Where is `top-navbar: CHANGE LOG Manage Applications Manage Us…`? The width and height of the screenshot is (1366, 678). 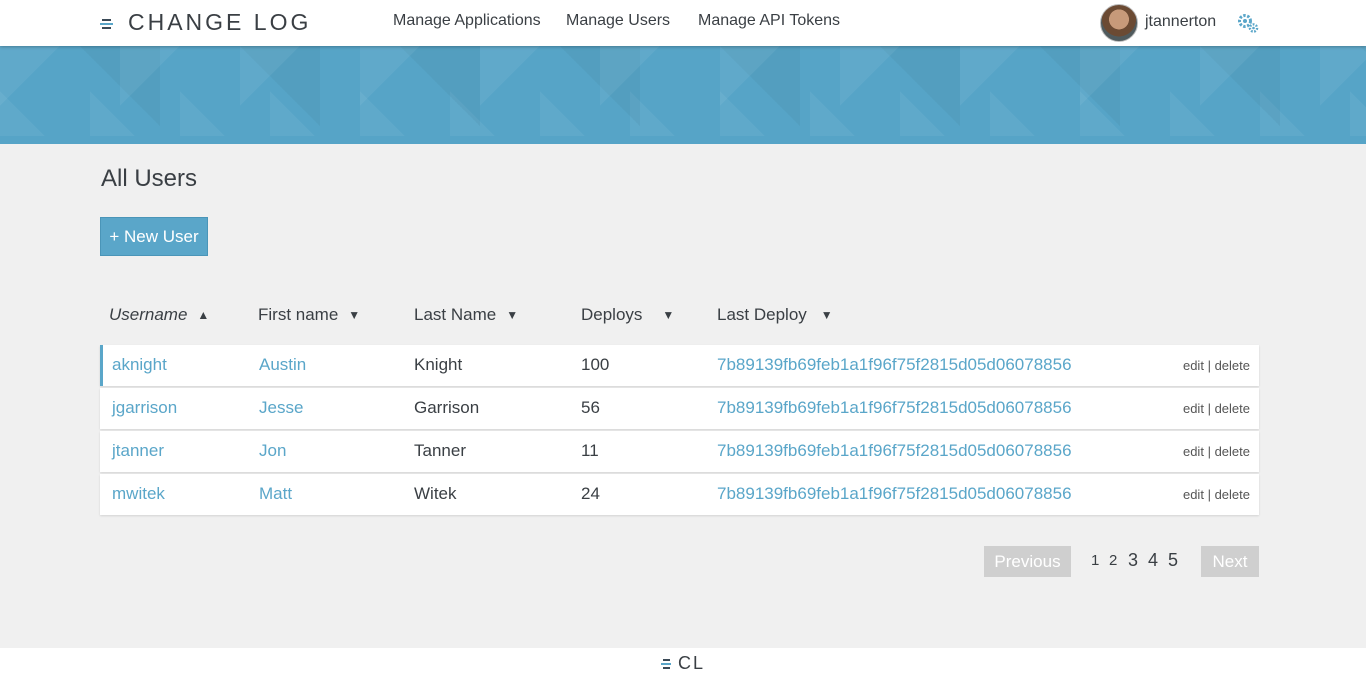
top-navbar: CHANGE LOG Manage Applications Manage Us… is located at coordinates (683, 23).